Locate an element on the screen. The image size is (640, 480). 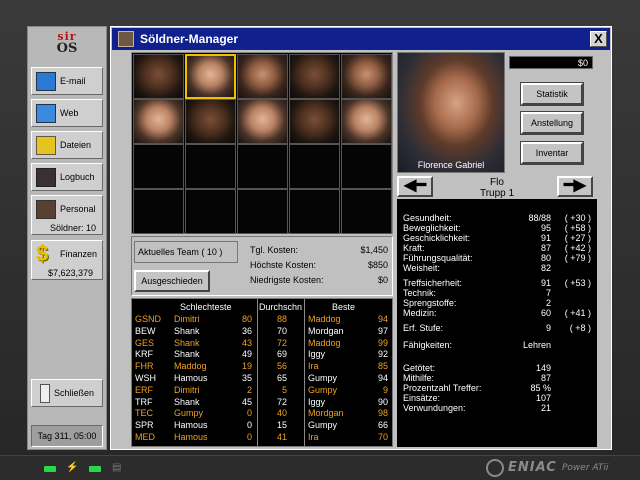
sidebar-item-finanzen: $ Finanzen $7,623,379 is located at coordinates (67, 260).